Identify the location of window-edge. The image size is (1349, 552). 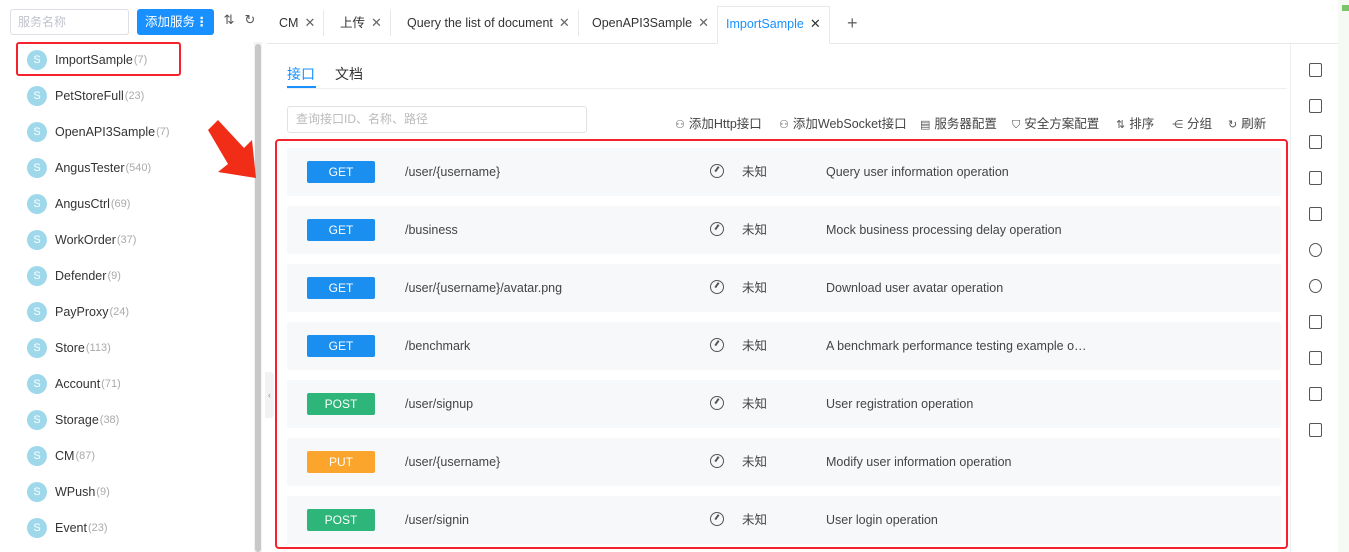
(1343, 276).